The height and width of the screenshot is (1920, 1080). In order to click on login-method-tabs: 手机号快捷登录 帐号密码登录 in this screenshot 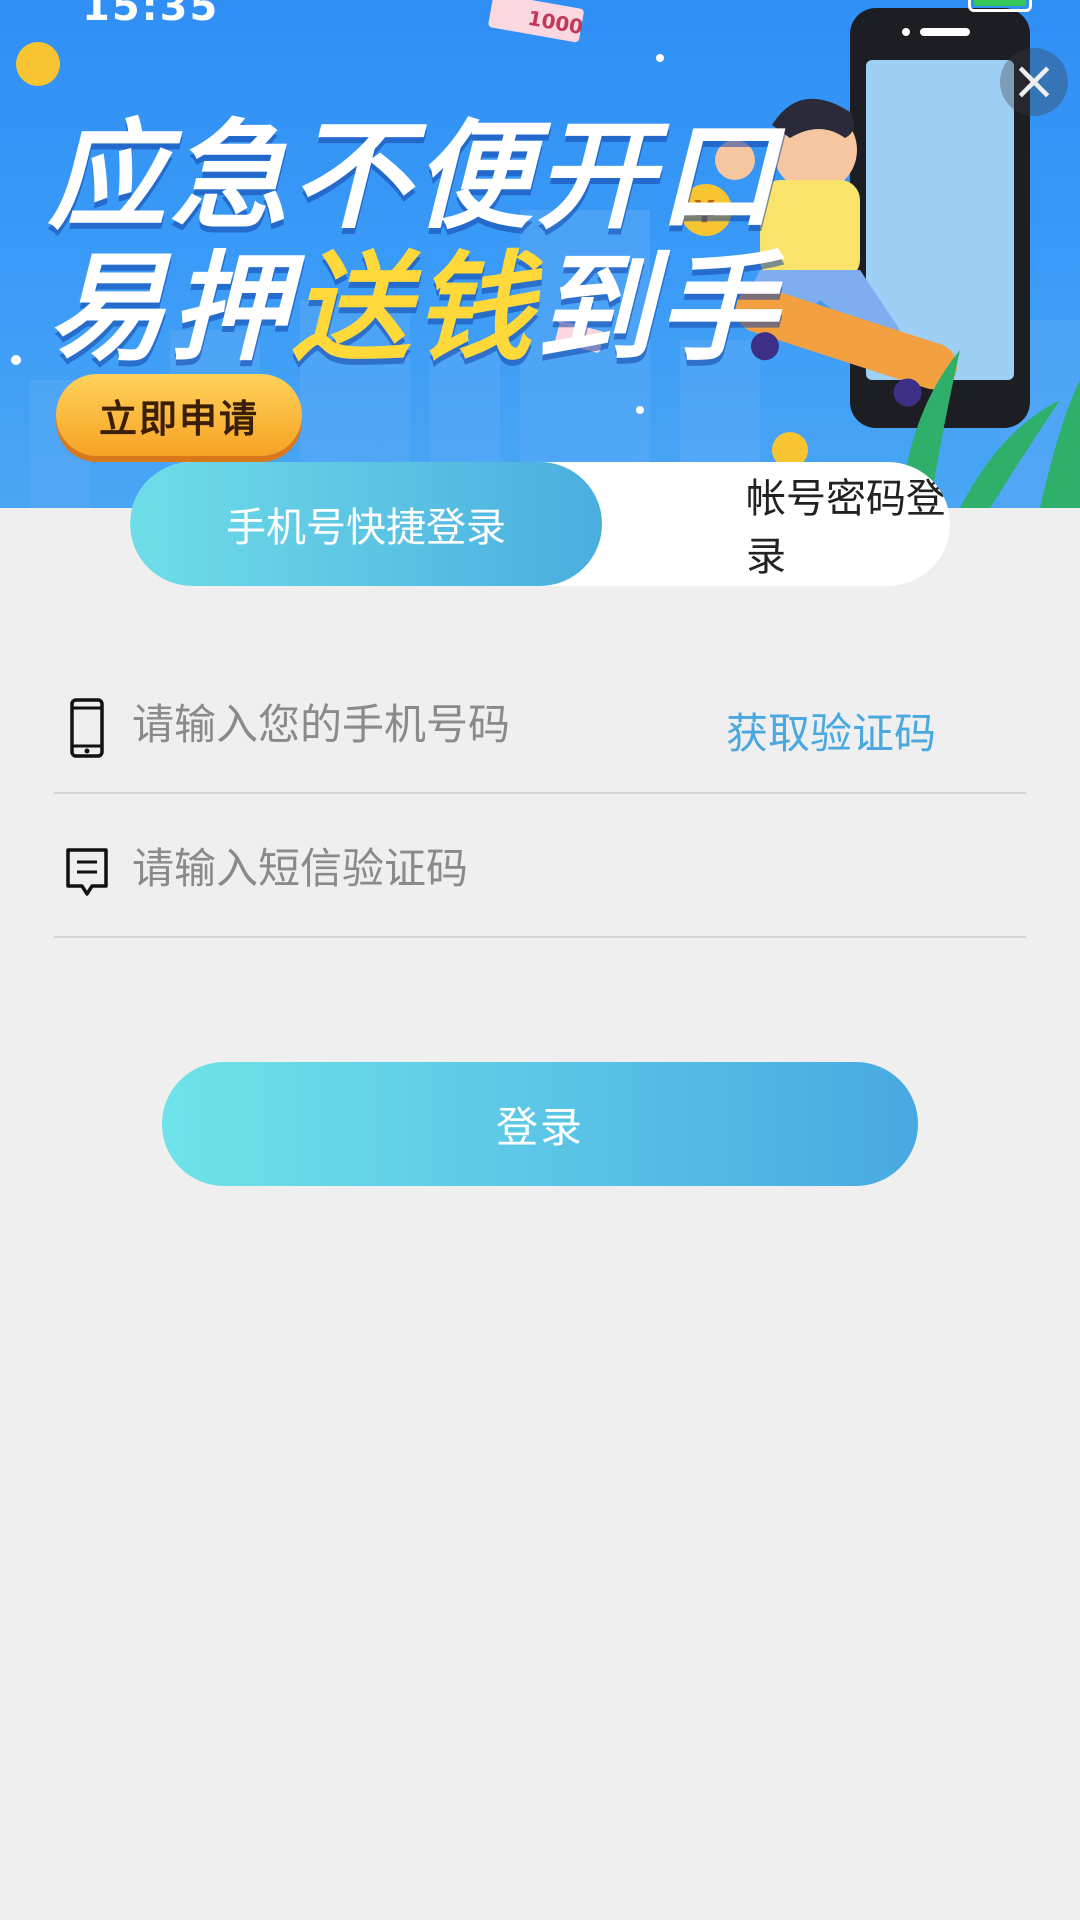, I will do `click(540, 524)`.